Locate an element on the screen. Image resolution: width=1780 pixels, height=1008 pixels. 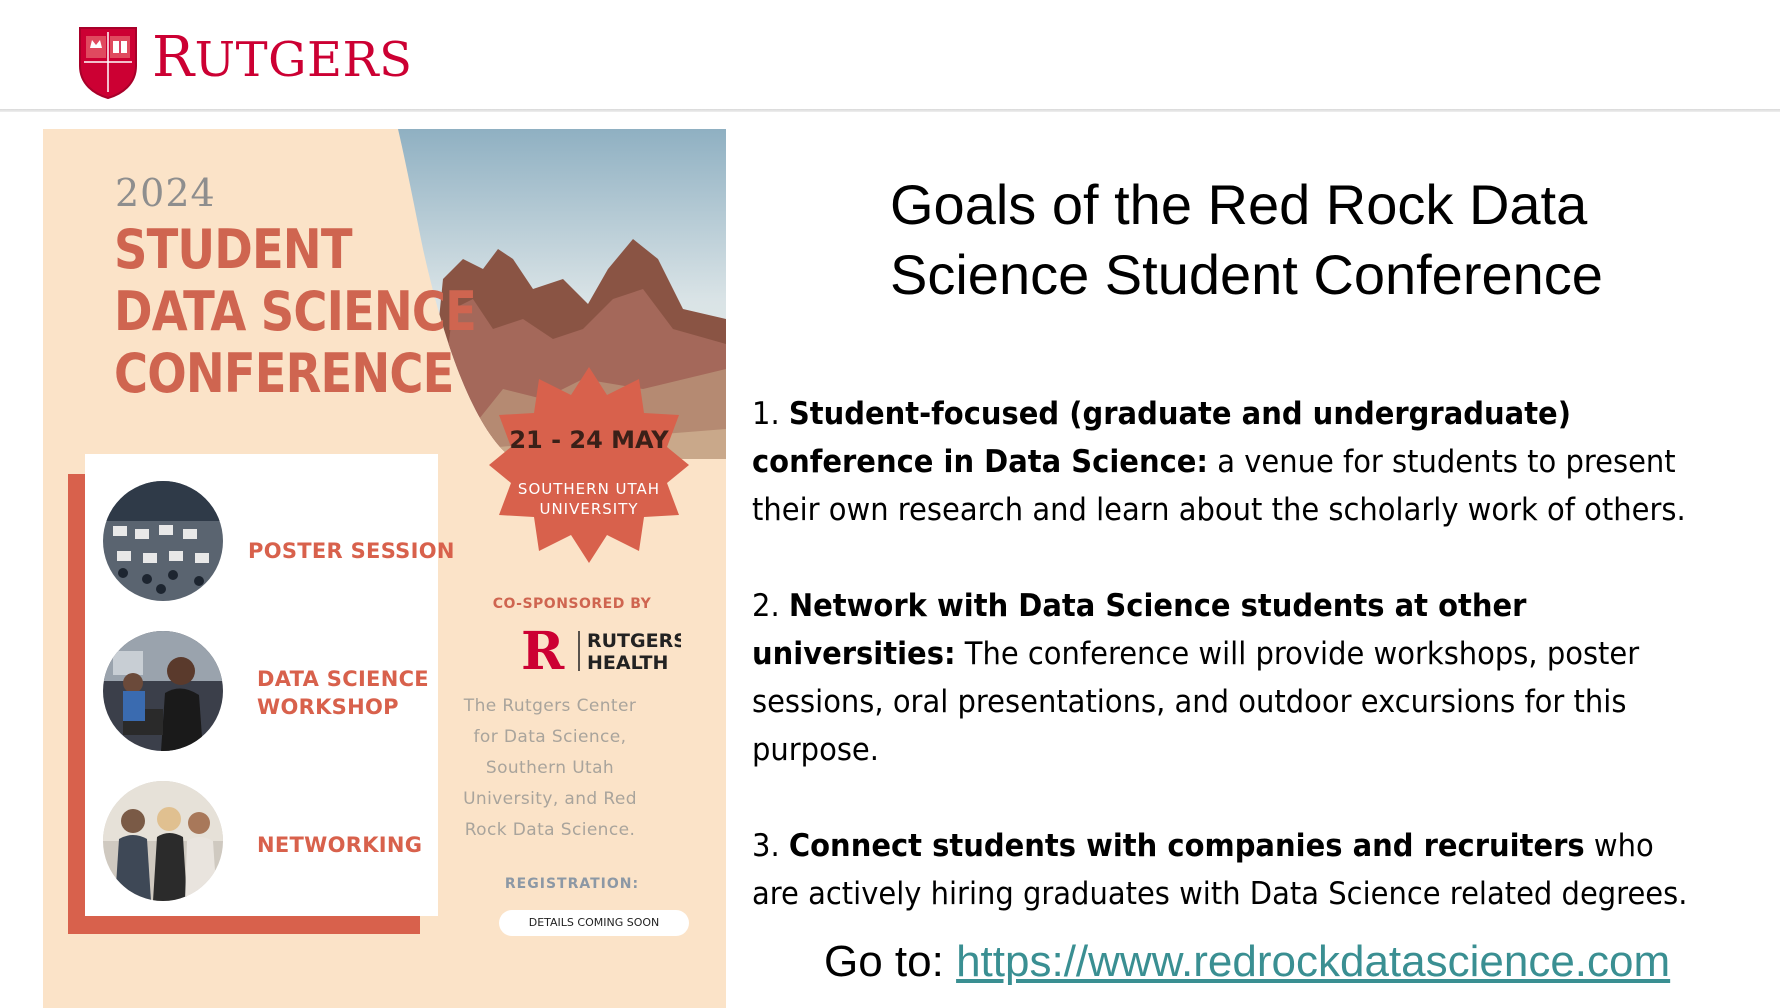
rutgers-health-logo: R RUTGERS HEALTH is located at coordinates (601, 650).